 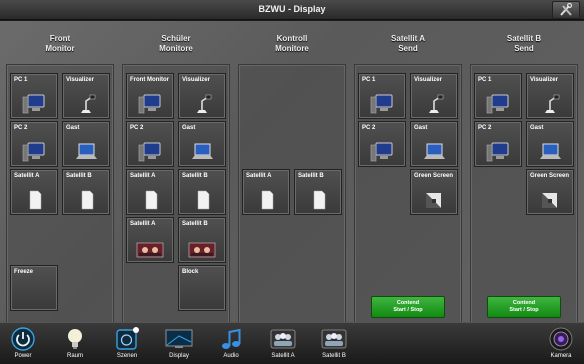 I want to click on lightbulb-icon, so click(x=75, y=339).